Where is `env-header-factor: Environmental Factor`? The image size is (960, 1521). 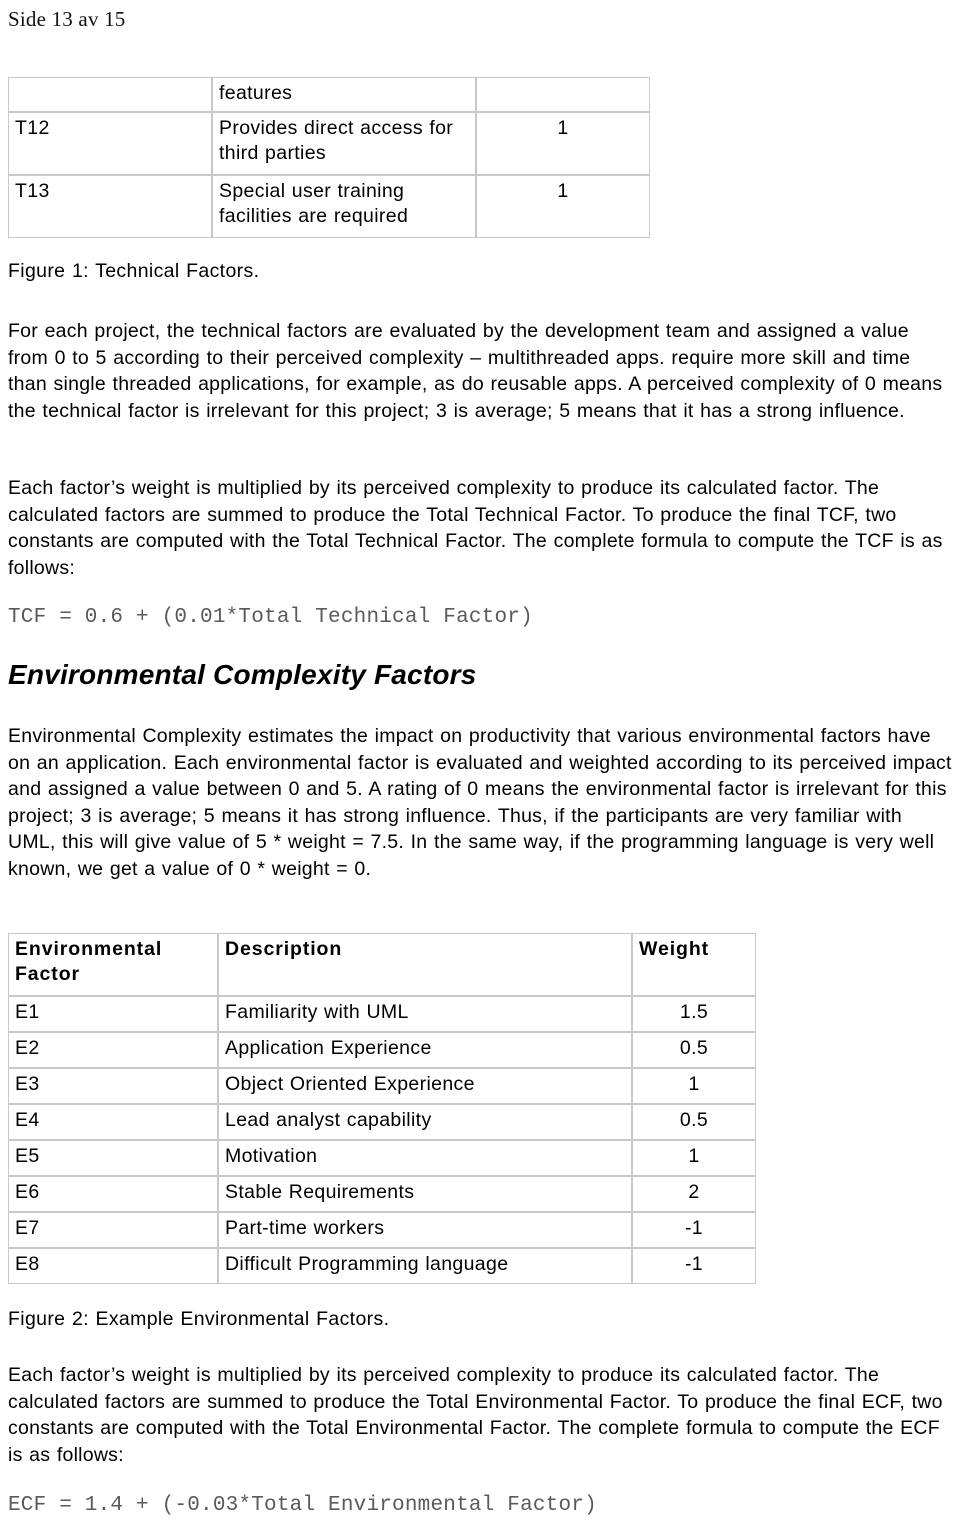 env-header-factor: Environmental Factor is located at coordinates (113, 964).